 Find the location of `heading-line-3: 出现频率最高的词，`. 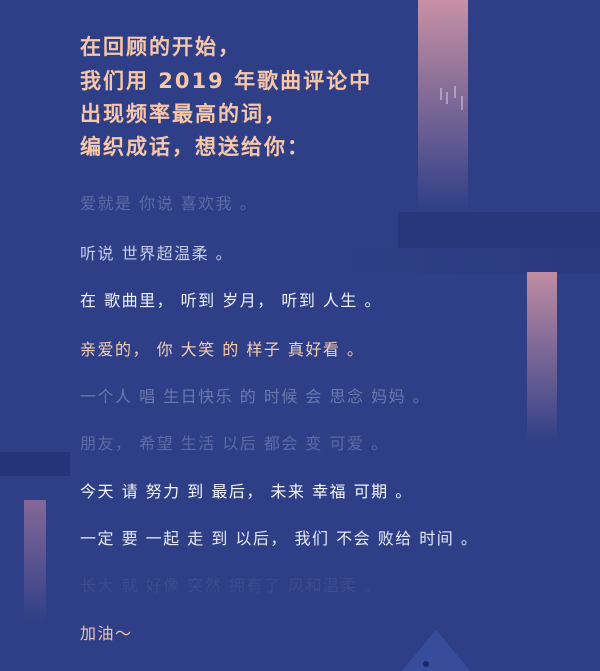

heading-line-3: 出现频率最高的词， is located at coordinates (183, 114).